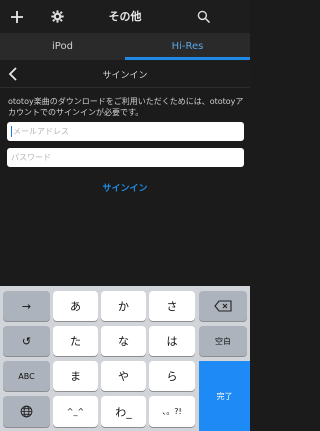 Image resolution: width=320 pixels, height=431 pixels. Describe the element at coordinates (123, 376) in the screenshot. I see `keyboard-key-ya: や` at that location.